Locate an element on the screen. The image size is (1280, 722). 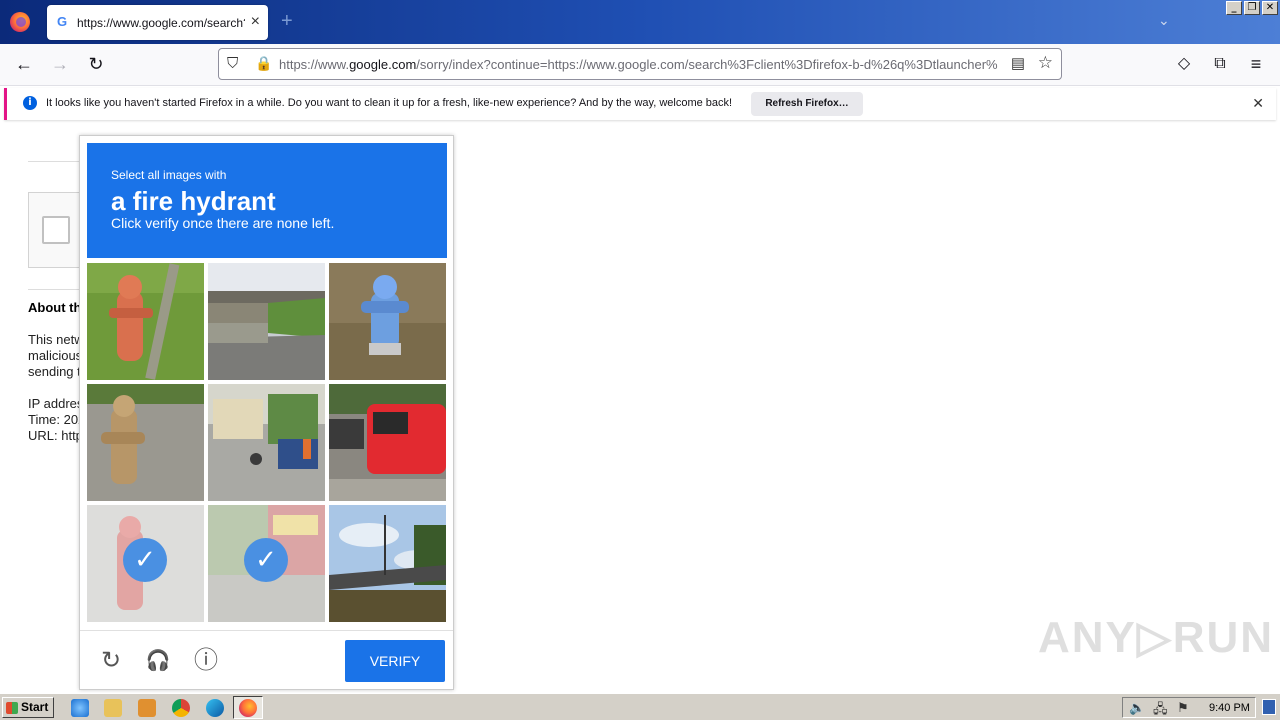
firefox-icon is located at coordinates (248, 708).